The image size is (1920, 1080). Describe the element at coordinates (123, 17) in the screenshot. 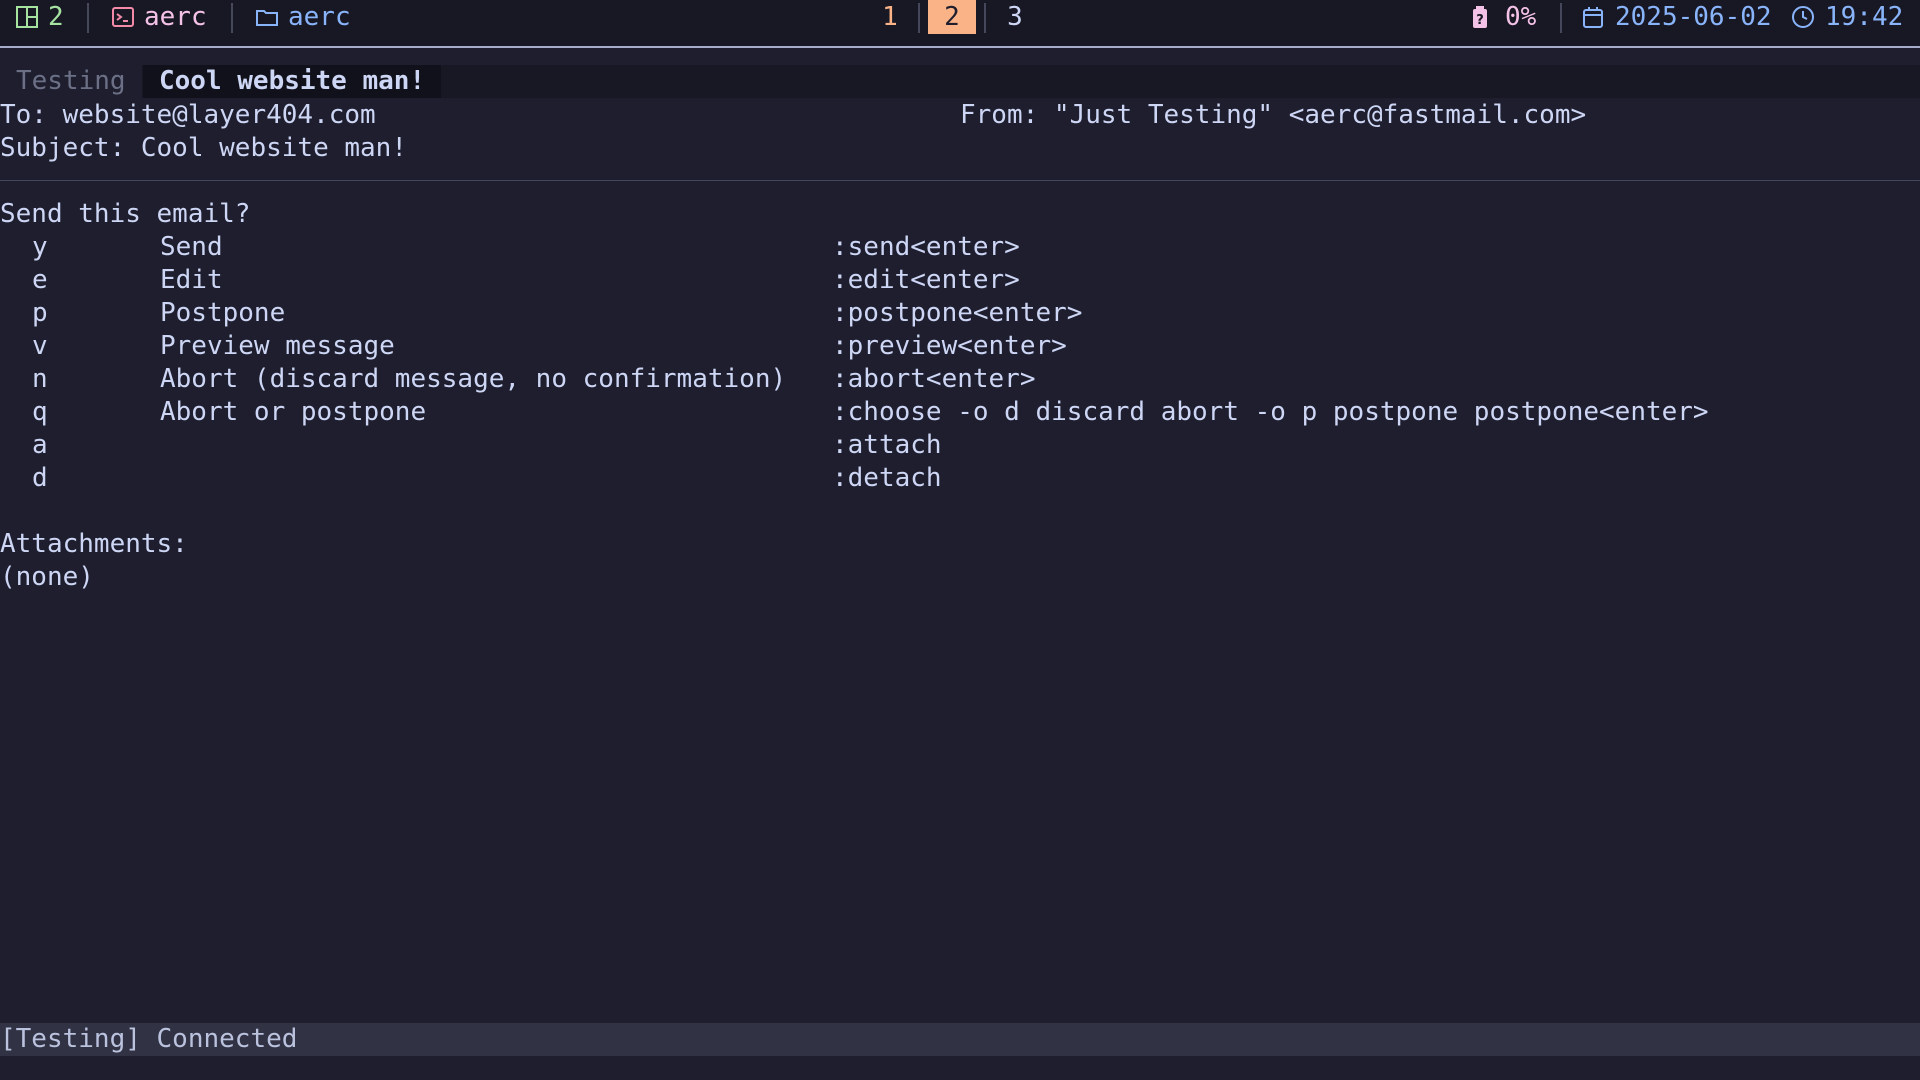

I see `terminal-icon` at that location.